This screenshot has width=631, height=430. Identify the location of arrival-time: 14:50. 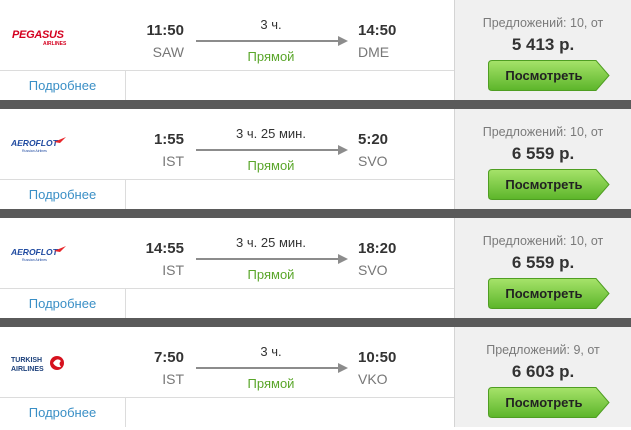
(377, 30).